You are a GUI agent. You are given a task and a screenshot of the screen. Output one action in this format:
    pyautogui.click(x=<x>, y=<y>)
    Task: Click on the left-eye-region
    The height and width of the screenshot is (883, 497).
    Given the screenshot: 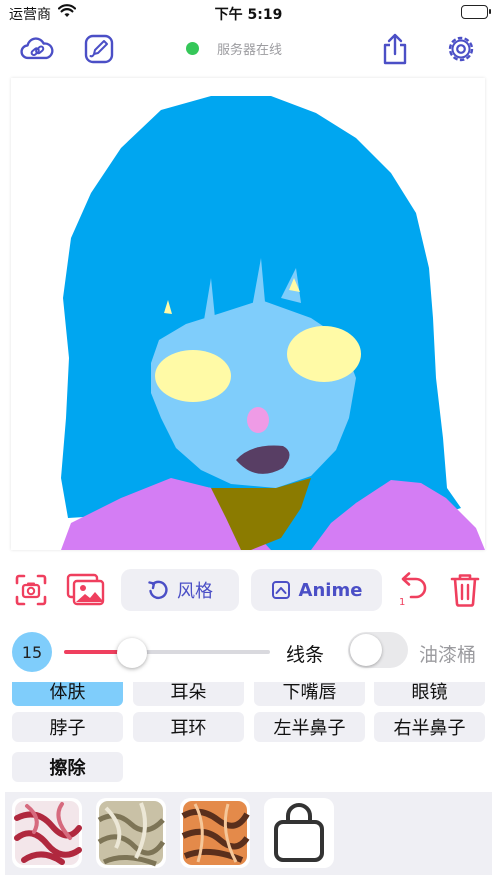 What is the action you would take?
    pyautogui.click(x=193, y=376)
    